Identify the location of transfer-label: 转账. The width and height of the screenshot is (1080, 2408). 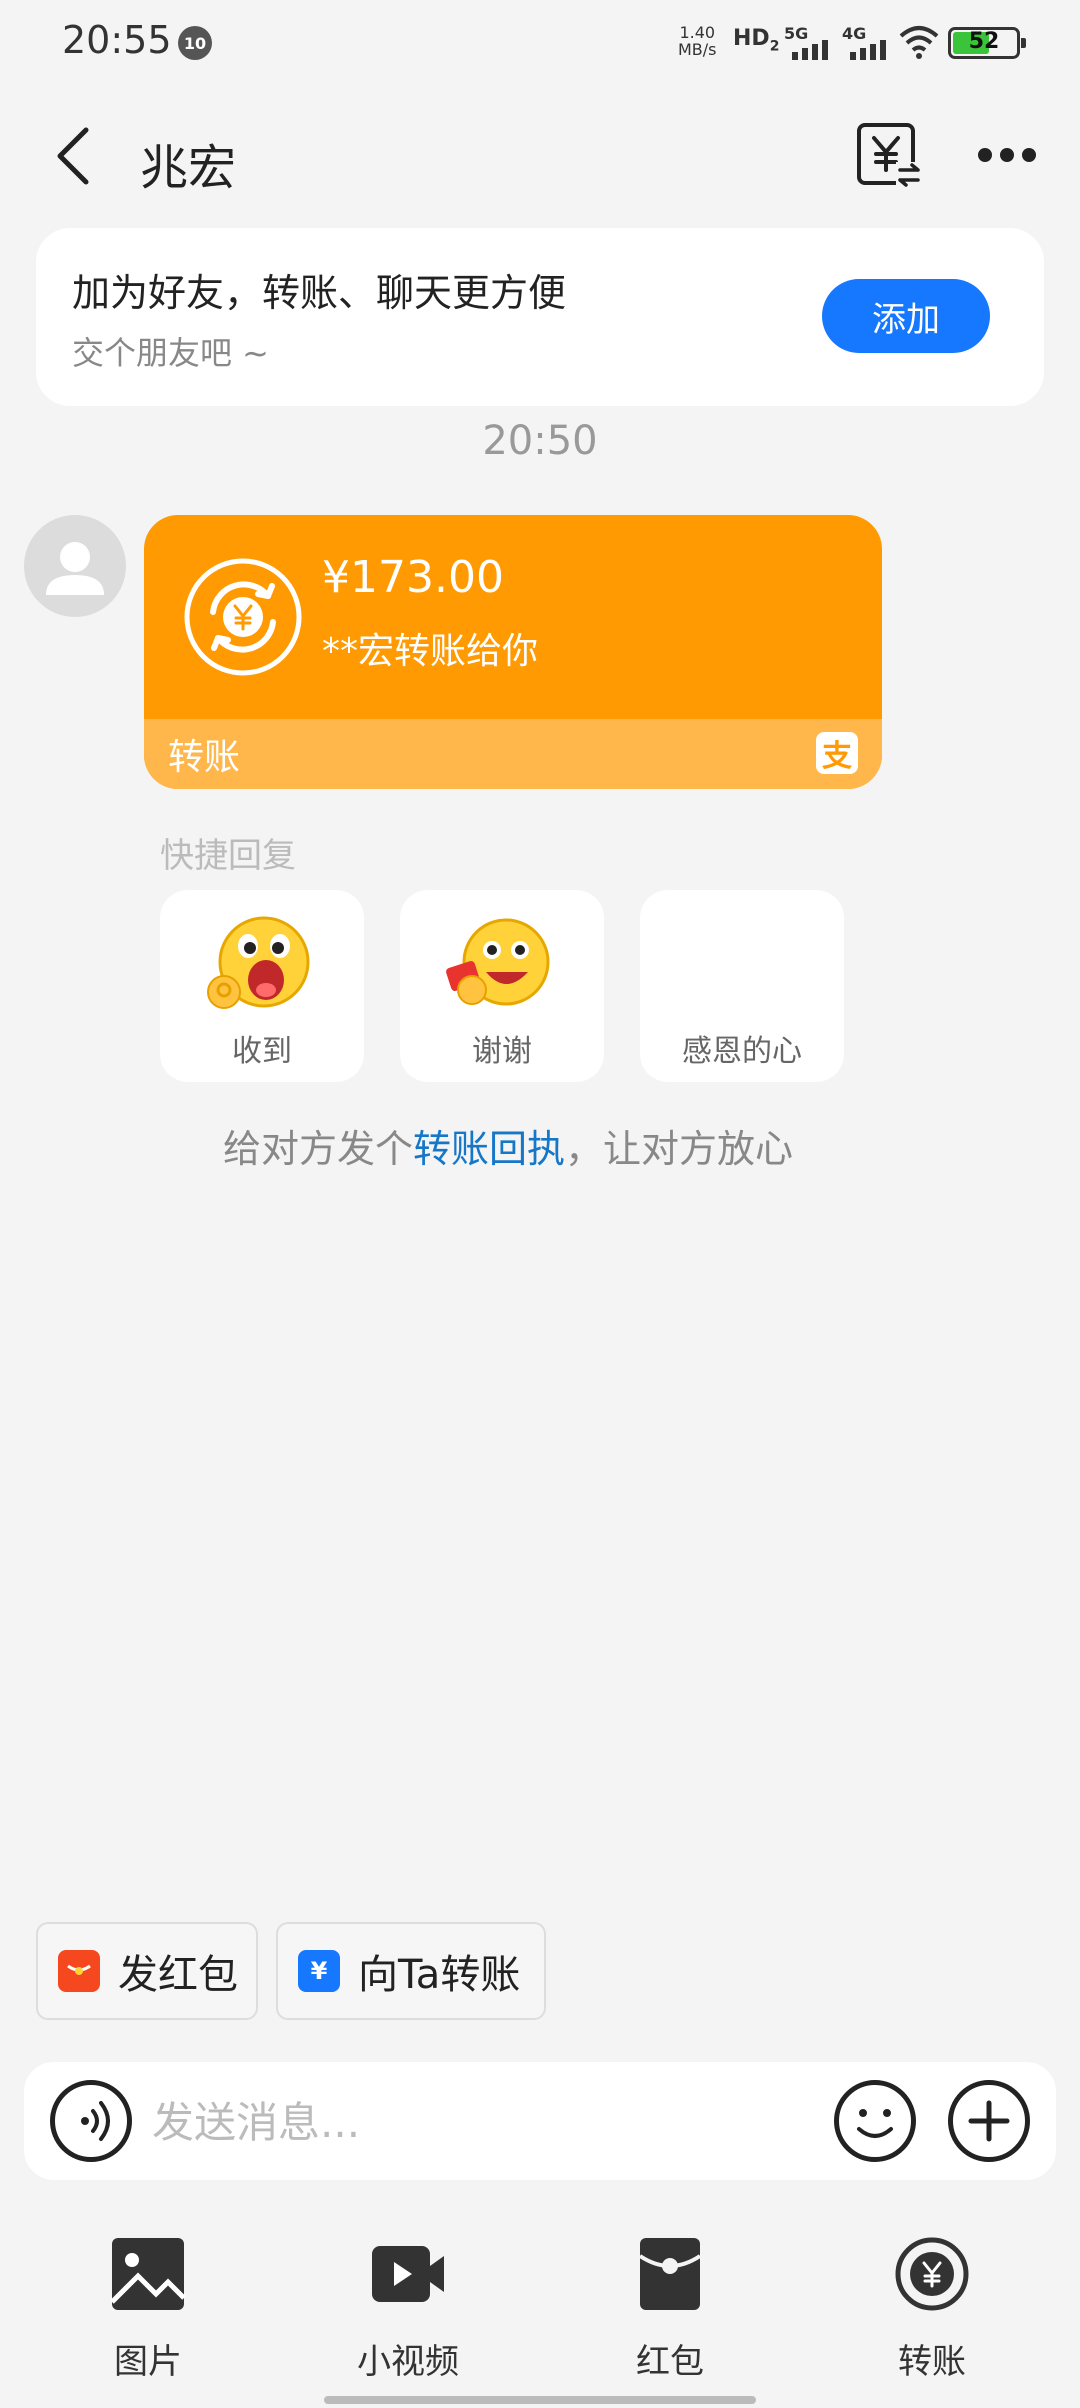
(204, 757).